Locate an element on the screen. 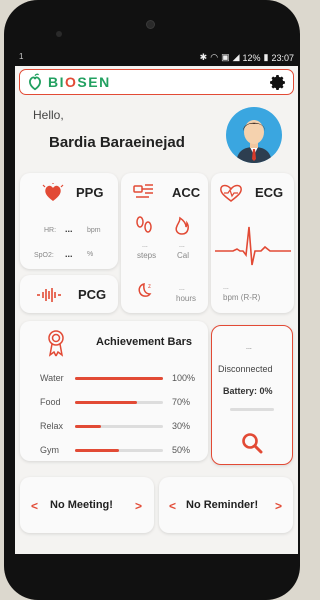 The height and width of the screenshot is (600, 320). clock: 23:07 is located at coordinates (282, 57).